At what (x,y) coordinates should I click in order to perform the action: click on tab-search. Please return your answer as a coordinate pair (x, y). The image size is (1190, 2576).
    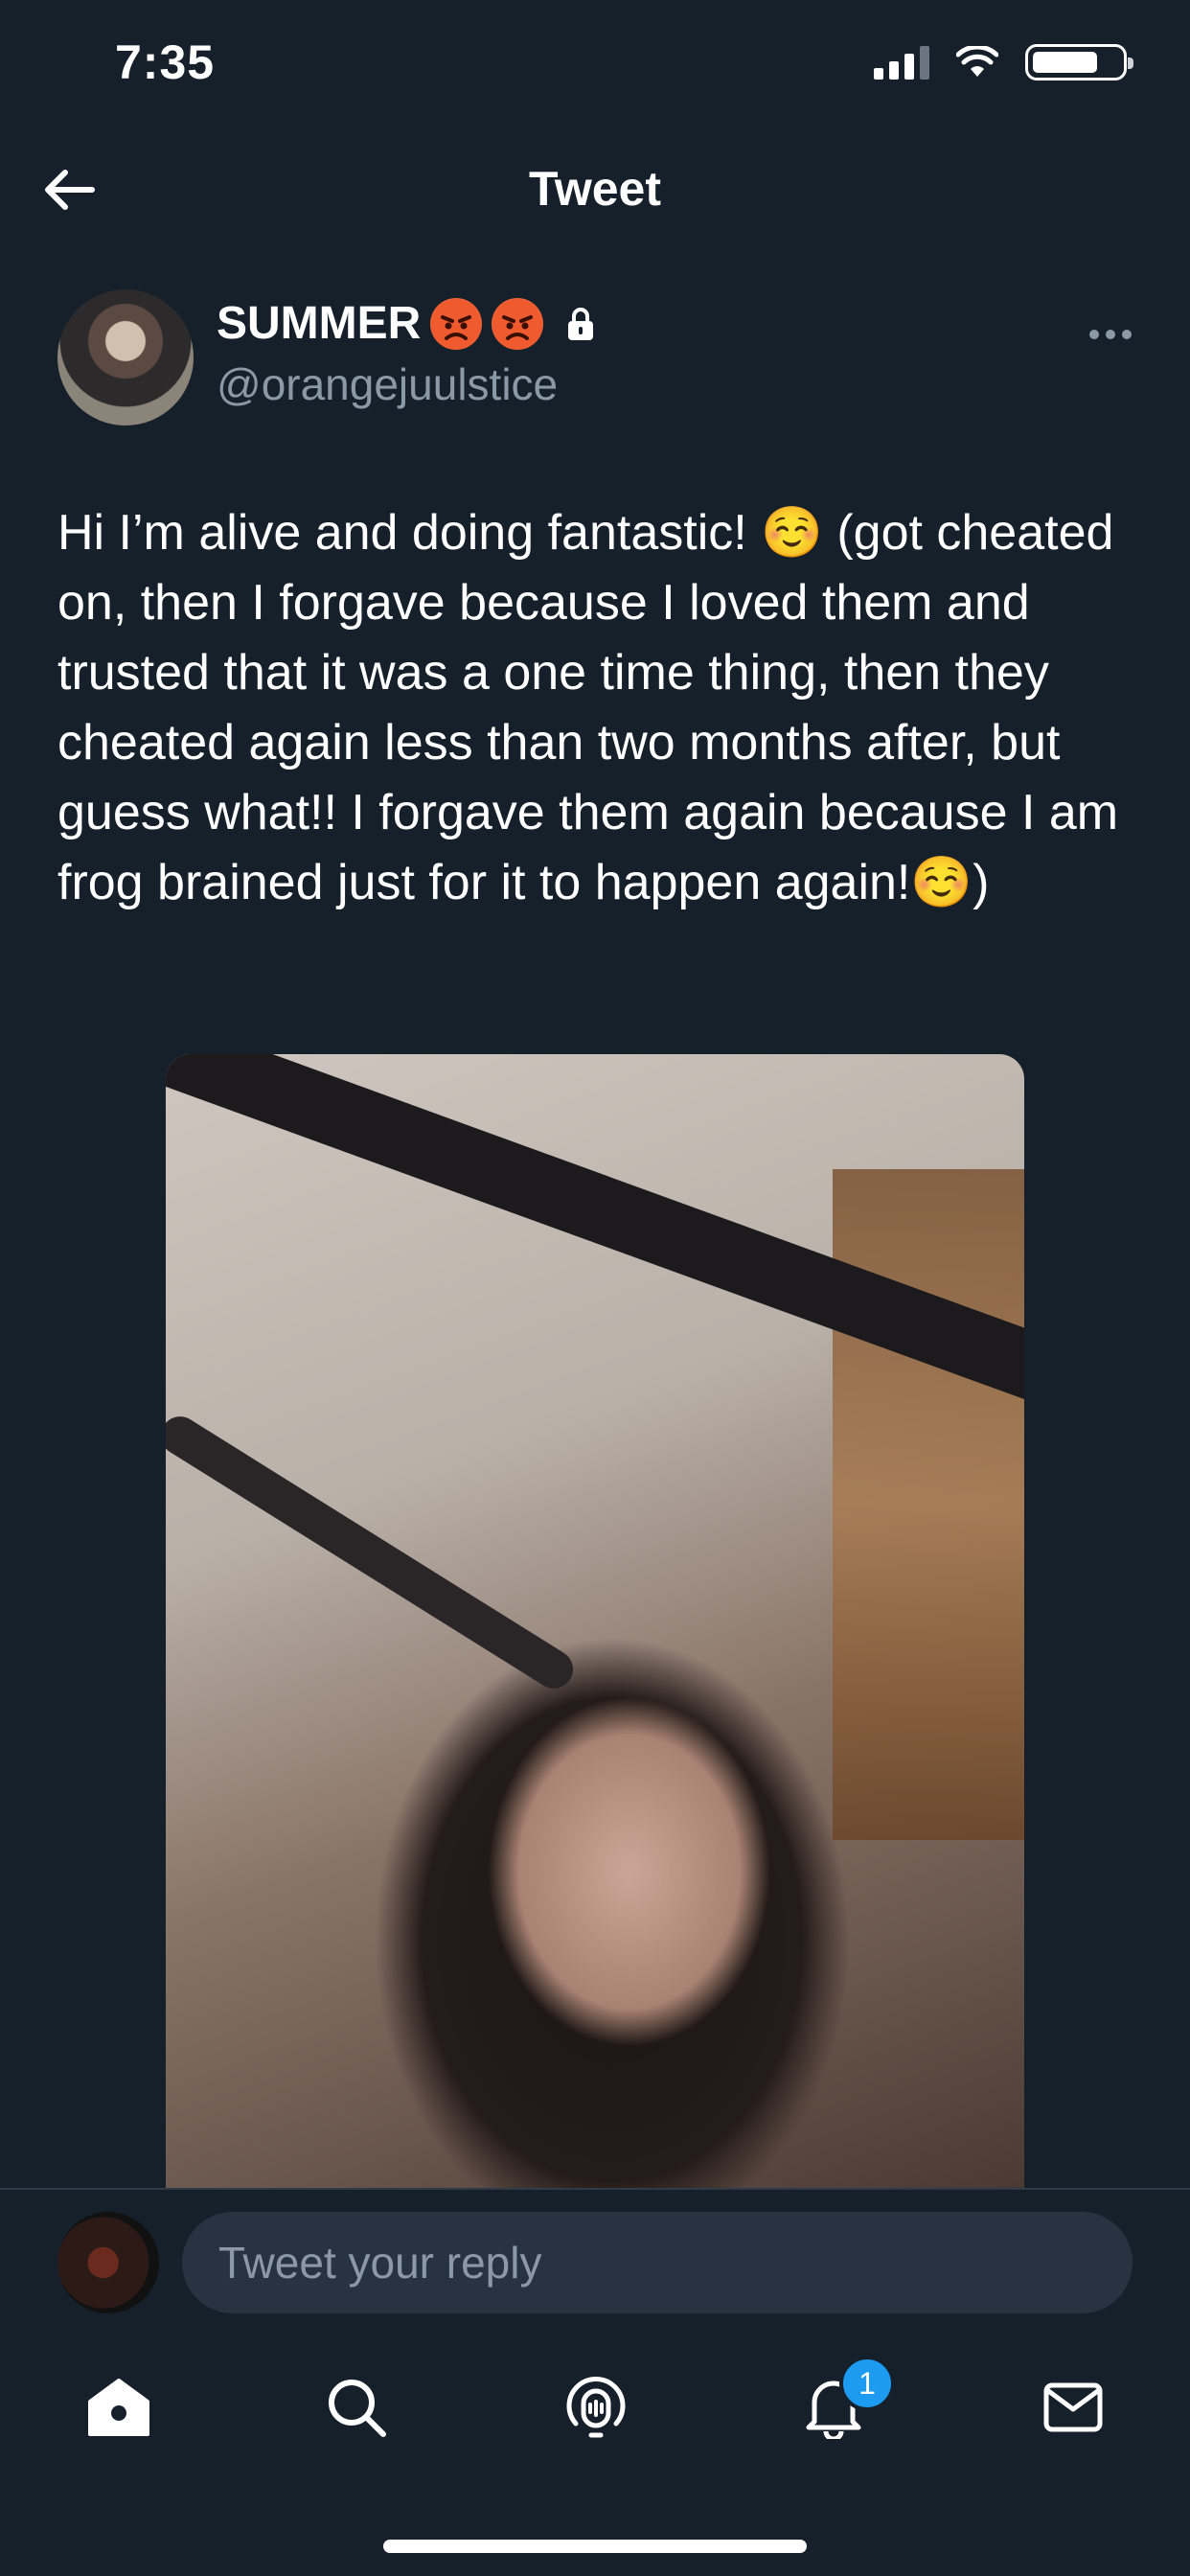
    Looking at the image, I should click on (357, 2407).